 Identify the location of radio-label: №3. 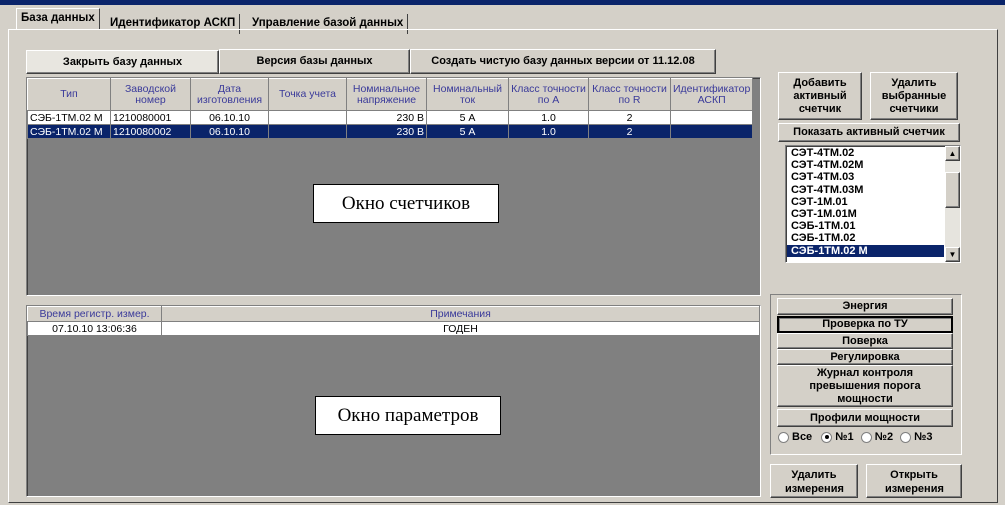
(923, 437).